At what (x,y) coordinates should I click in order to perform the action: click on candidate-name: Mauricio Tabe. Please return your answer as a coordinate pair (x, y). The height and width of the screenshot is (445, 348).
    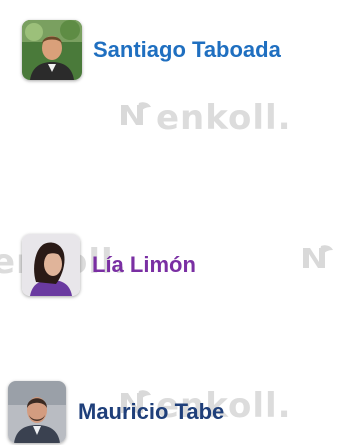
    Looking at the image, I should click on (151, 411).